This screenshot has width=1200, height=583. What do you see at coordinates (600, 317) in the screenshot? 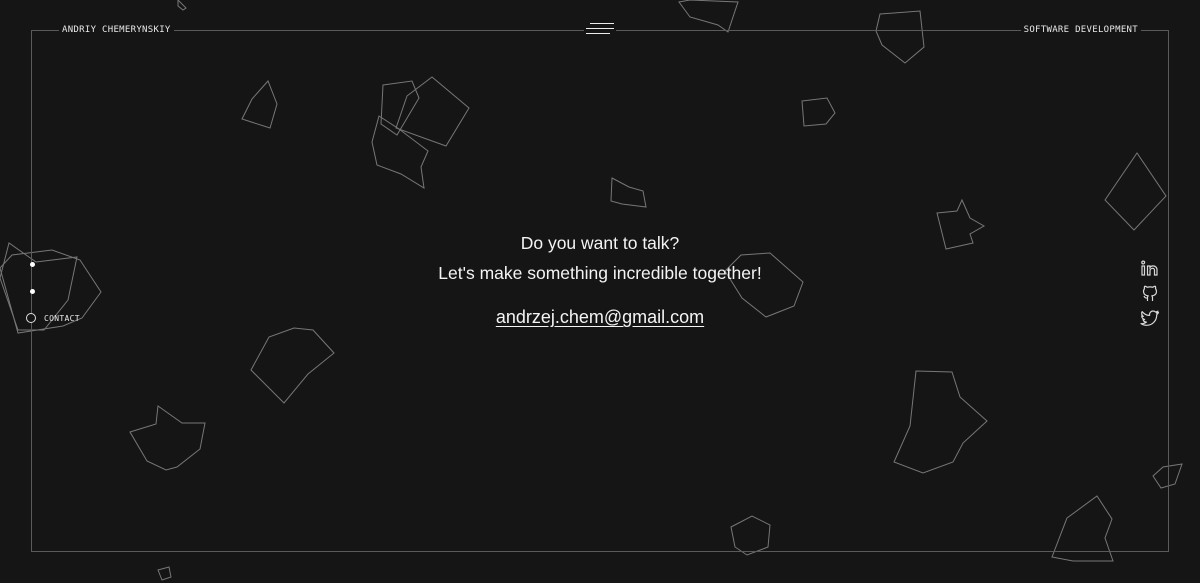
I see `email-link: andrzej.chem@gmail.com` at bounding box center [600, 317].